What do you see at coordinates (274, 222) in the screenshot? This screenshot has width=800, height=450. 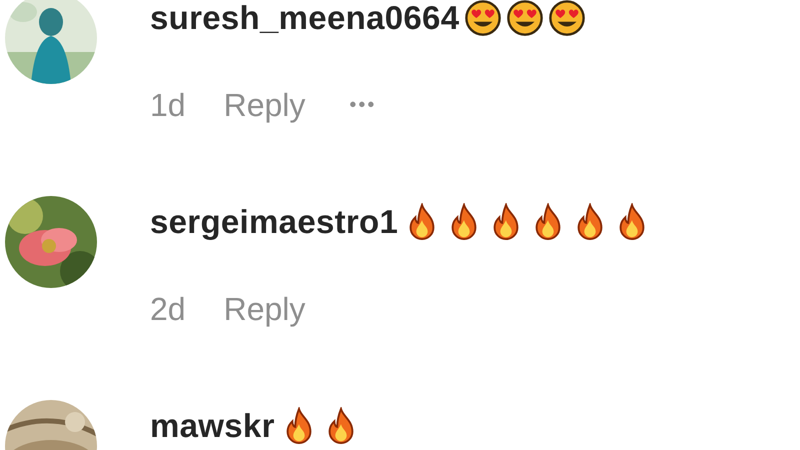 I see `username: sergeimaestro1` at bounding box center [274, 222].